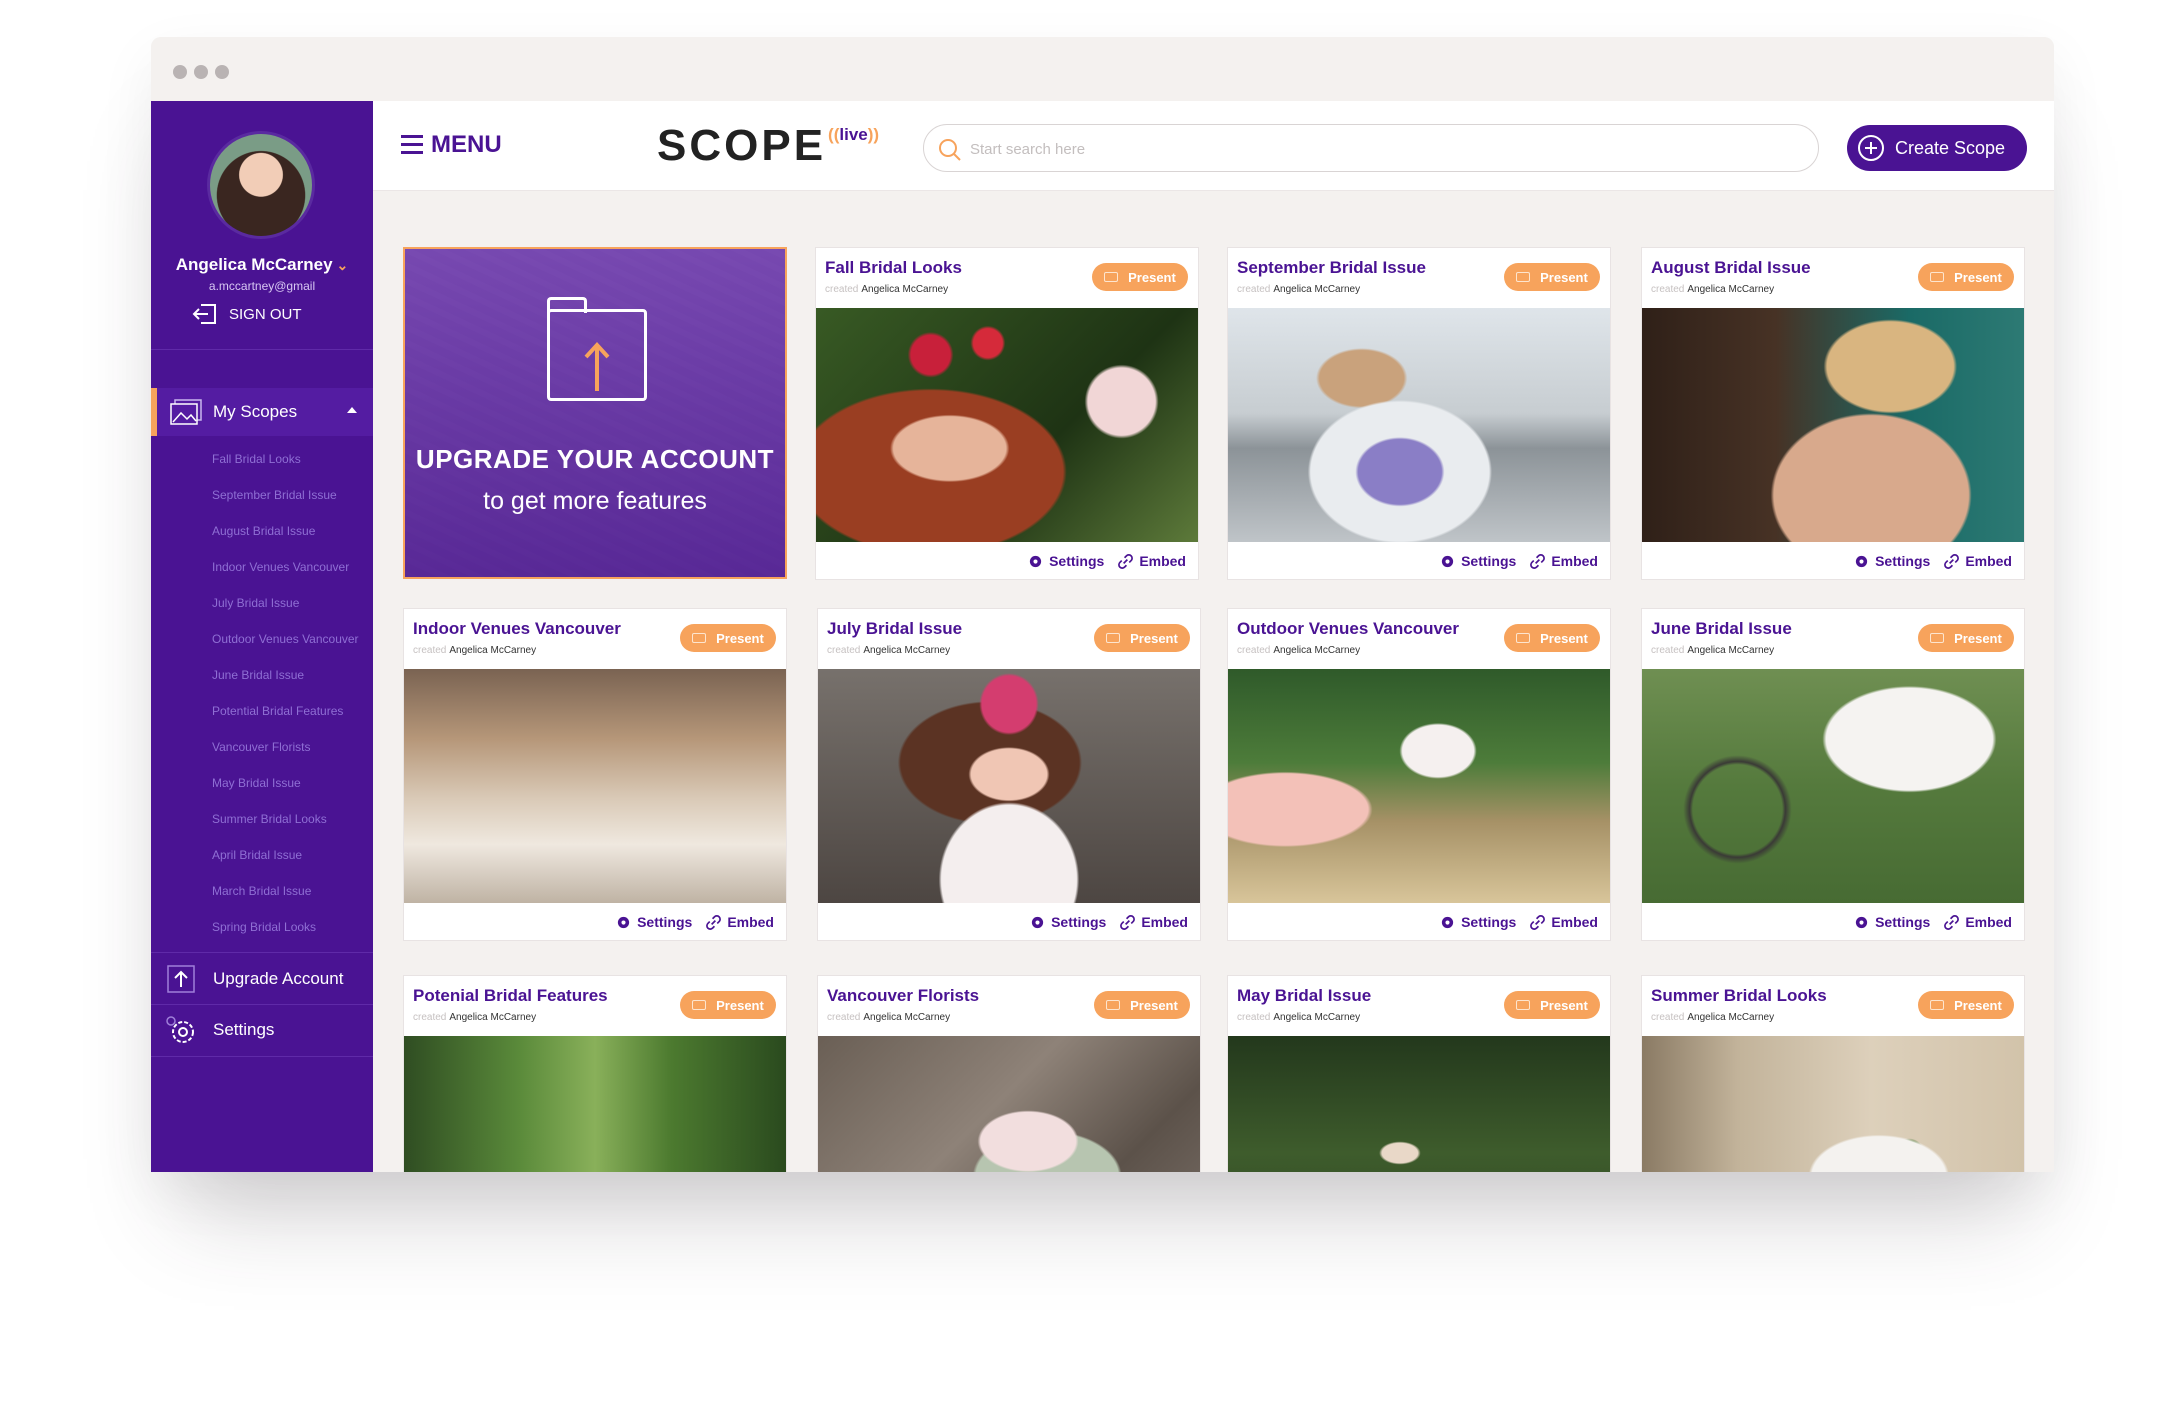 The width and height of the screenshot is (2166, 1428). I want to click on sidebar-item-scope: April Bridal Issue, so click(285, 855).